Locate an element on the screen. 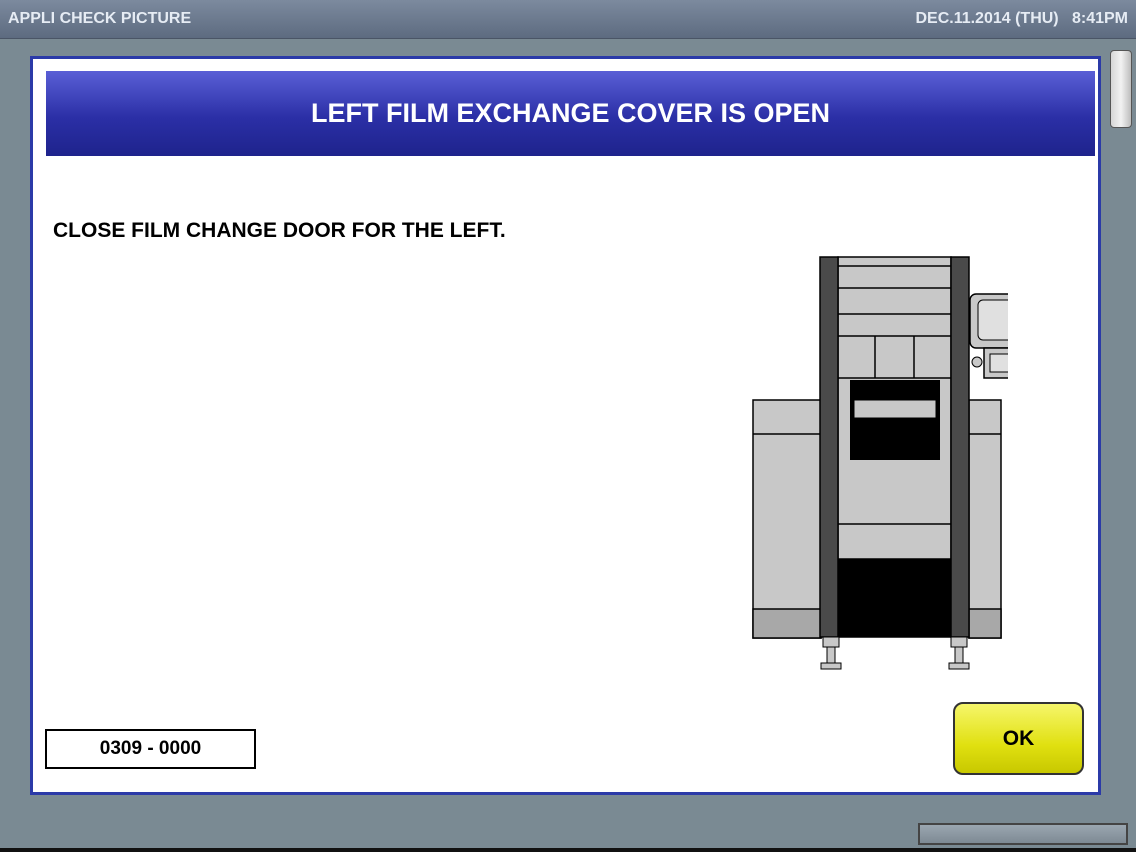 This screenshot has width=1136, height=852. bottom-frame is located at coordinates (568, 850).